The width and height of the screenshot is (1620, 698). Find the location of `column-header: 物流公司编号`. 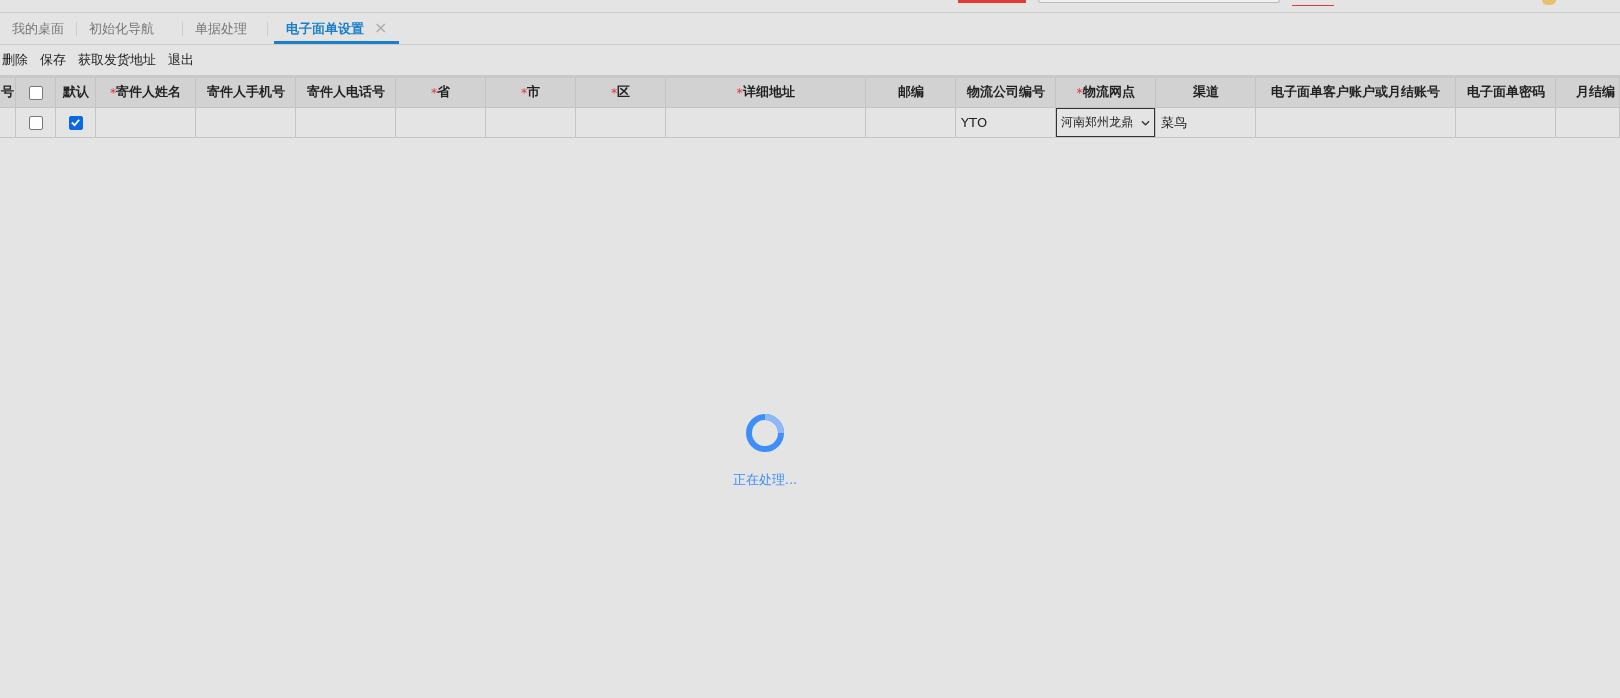

column-header: 物流公司编号 is located at coordinates (1006, 92).